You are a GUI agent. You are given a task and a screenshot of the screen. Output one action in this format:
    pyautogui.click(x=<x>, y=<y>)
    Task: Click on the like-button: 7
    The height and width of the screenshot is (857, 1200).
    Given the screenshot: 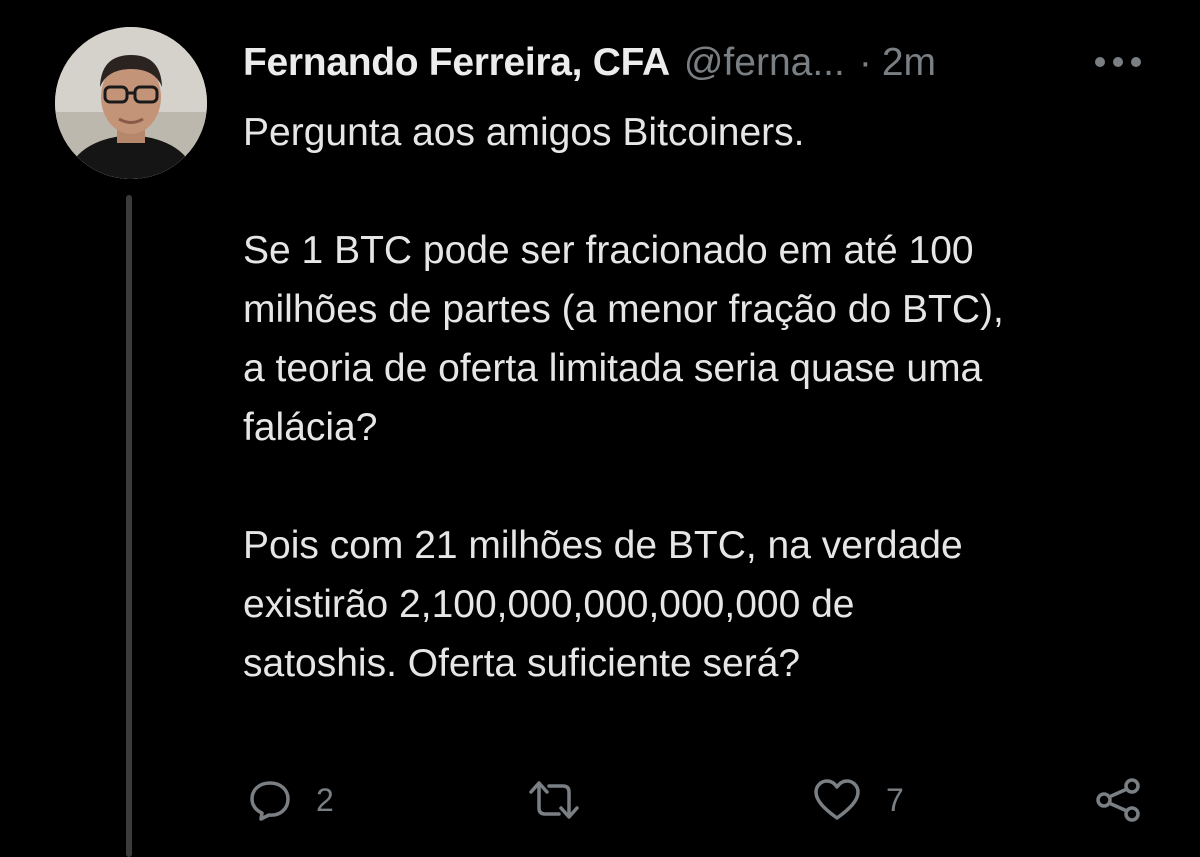 What is the action you would take?
    pyautogui.click(x=858, y=800)
    